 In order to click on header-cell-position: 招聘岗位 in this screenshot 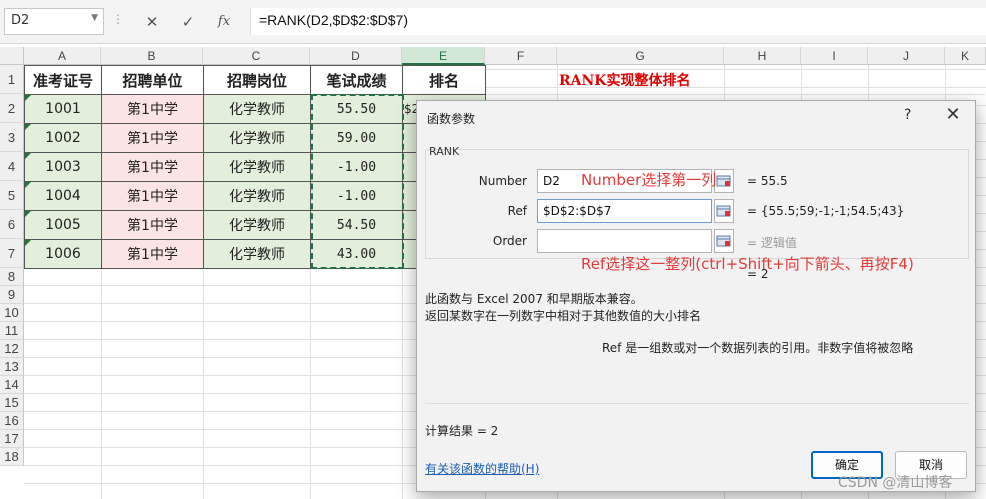, I will do `click(257, 80)`.